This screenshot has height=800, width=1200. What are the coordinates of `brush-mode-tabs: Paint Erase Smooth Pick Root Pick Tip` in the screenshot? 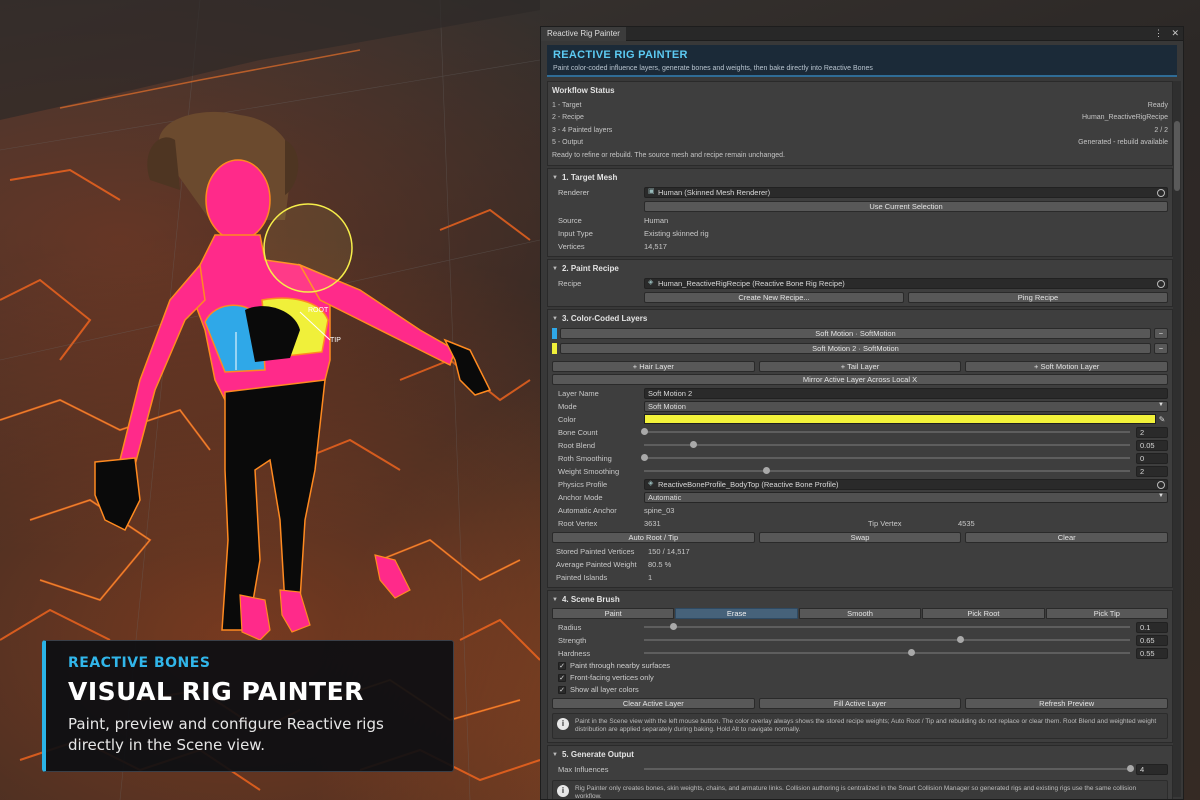 It's located at (860, 613).